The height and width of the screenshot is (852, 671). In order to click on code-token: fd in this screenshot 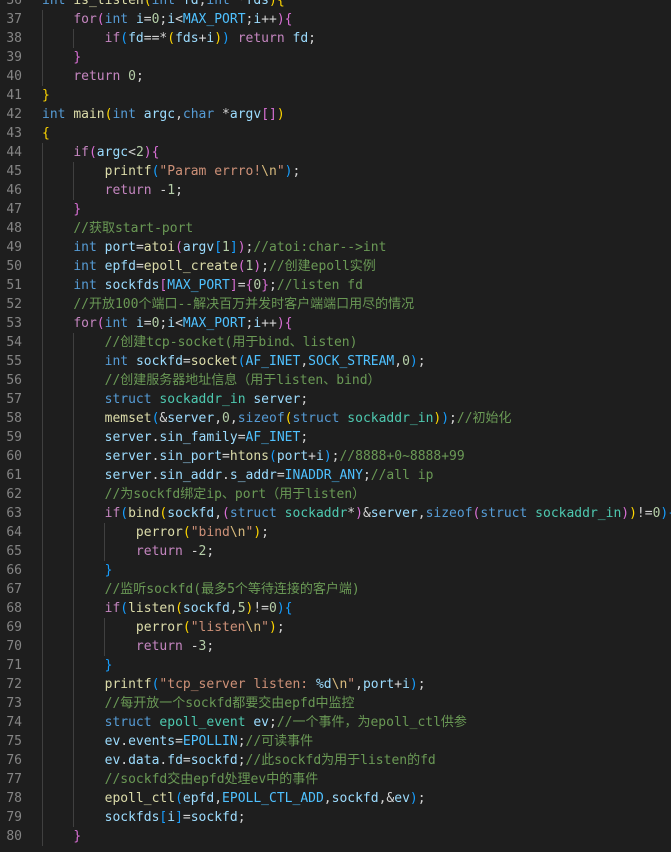, I will do `click(136, 38)`.